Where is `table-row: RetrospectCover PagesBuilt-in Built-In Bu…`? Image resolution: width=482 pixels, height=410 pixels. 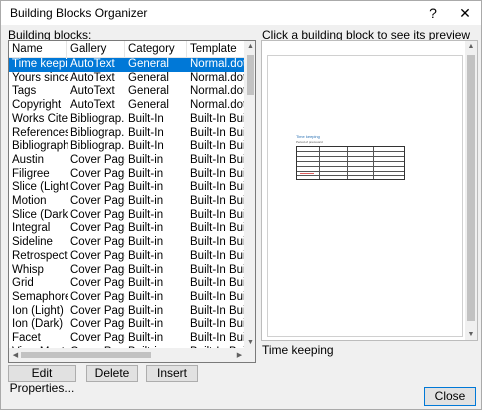
table-row: RetrospectCover PagesBuilt-in Built-In Bu… is located at coordinates (127, 257).